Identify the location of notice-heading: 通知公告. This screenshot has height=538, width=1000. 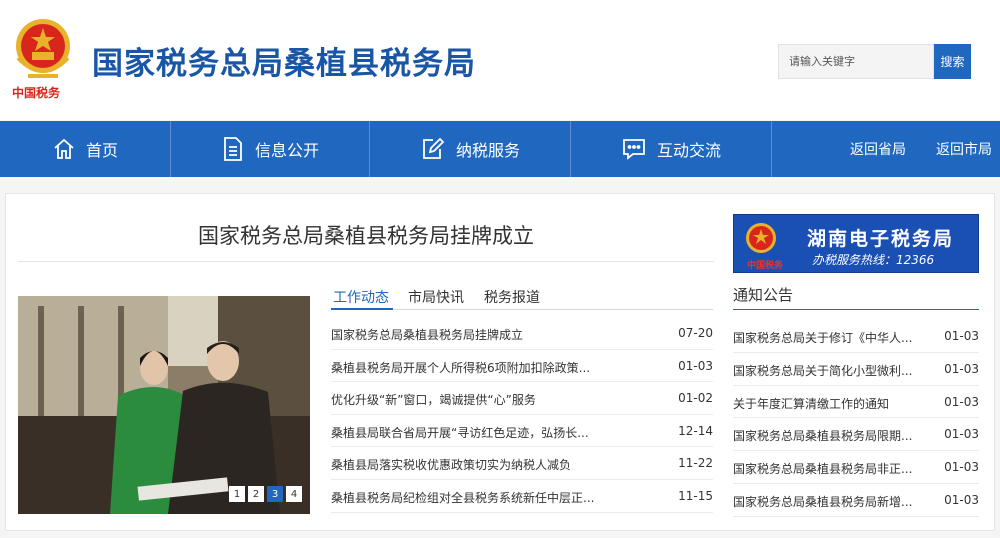
(763, 294).